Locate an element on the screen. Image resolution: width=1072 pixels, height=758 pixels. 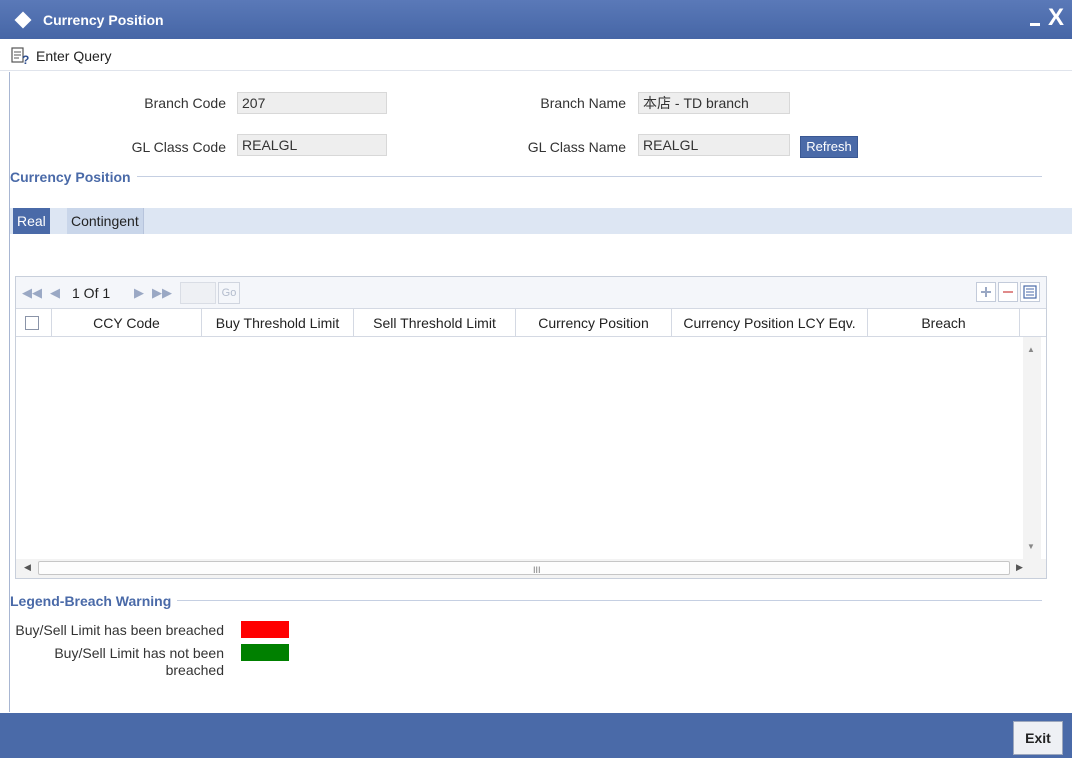
single-view-button is located at coordinates (1030, 292).